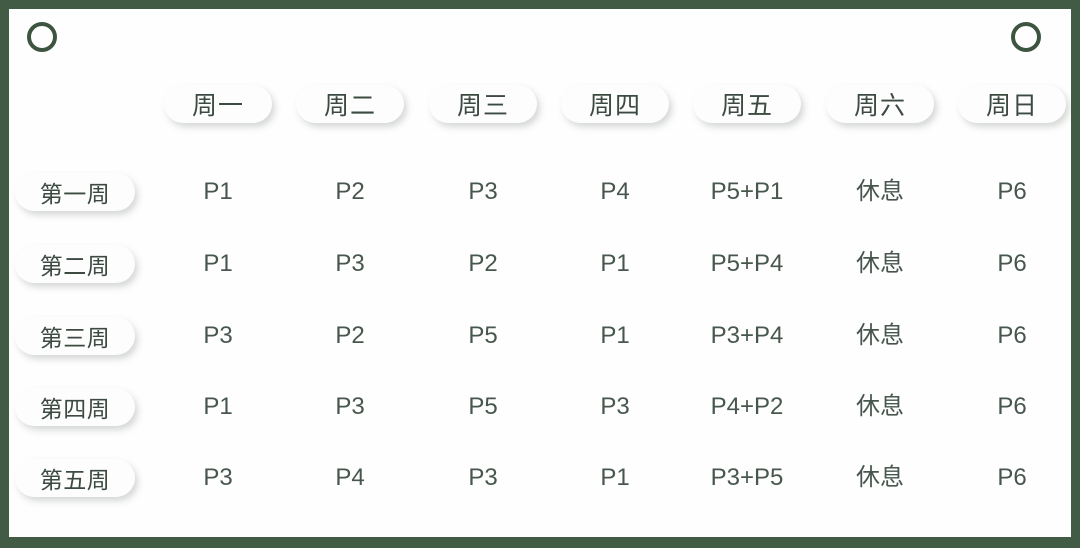 The image size is (1080, 548). I want to click on day-header-pill: 周六, so click(880, 104).